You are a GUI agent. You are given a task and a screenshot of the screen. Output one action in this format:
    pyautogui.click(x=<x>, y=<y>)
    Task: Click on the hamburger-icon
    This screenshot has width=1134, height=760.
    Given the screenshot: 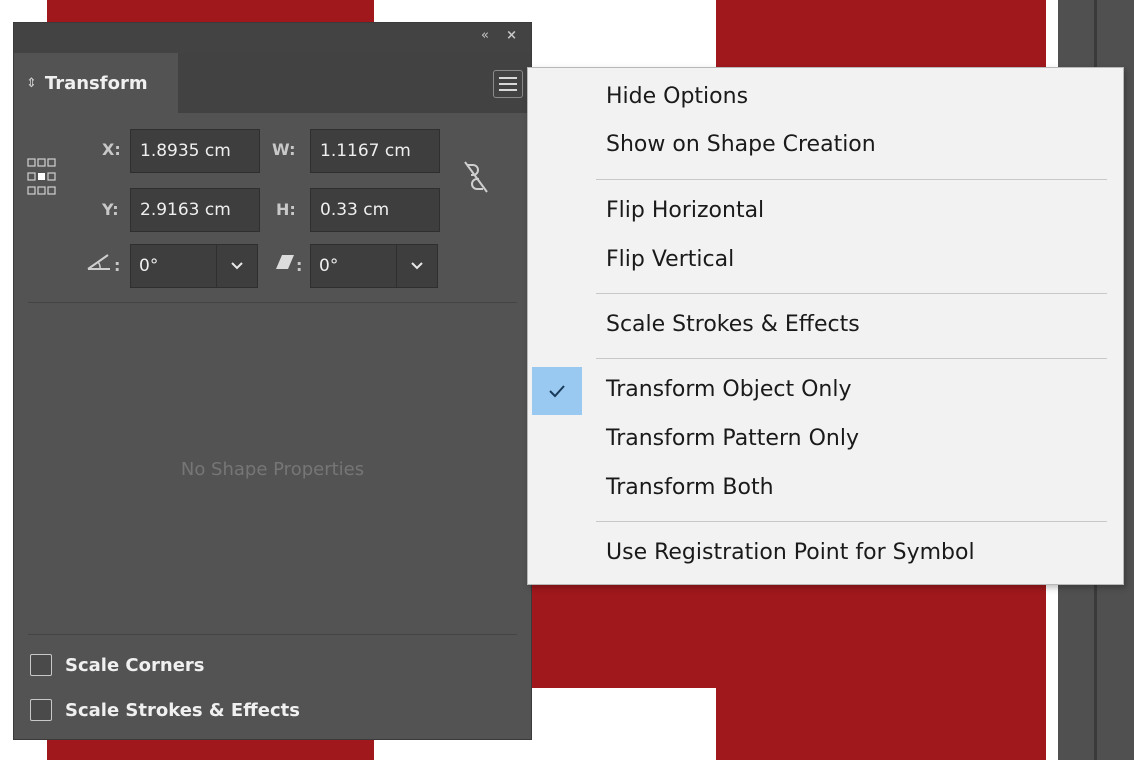 What is the action you would take?
    pyautogui.click(x=508, y=78)
    